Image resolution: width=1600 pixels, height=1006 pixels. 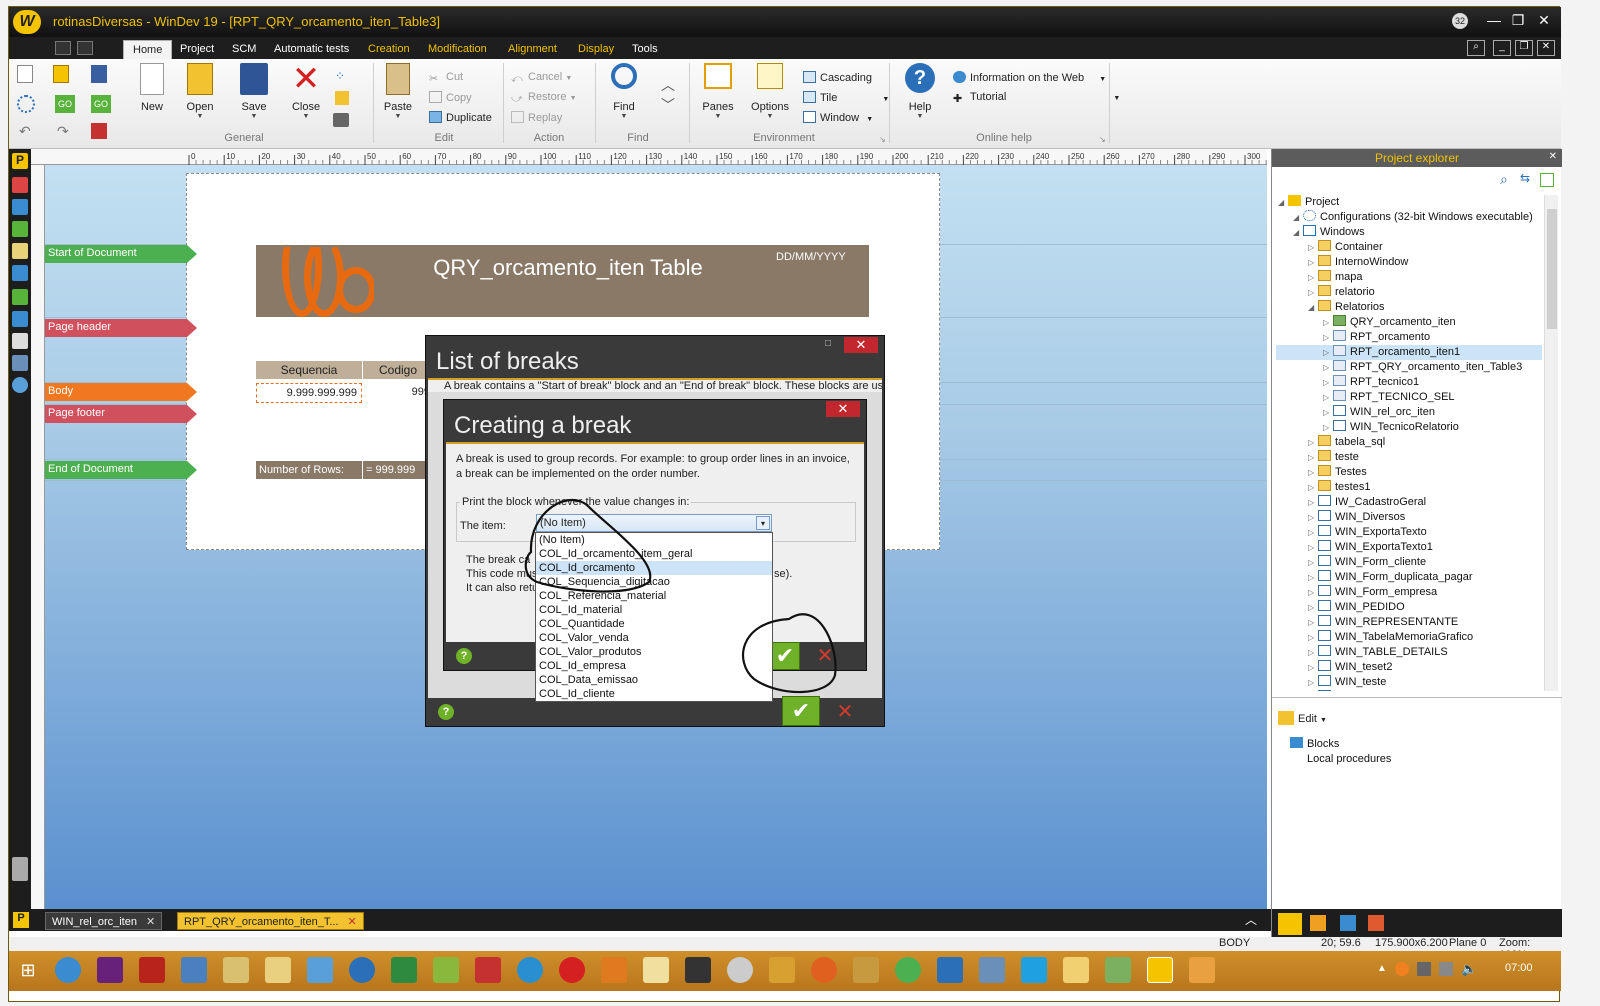 I want to click on tree-item: ▷ WIN_ExportaTexto1, so click(x=1409, y=547).